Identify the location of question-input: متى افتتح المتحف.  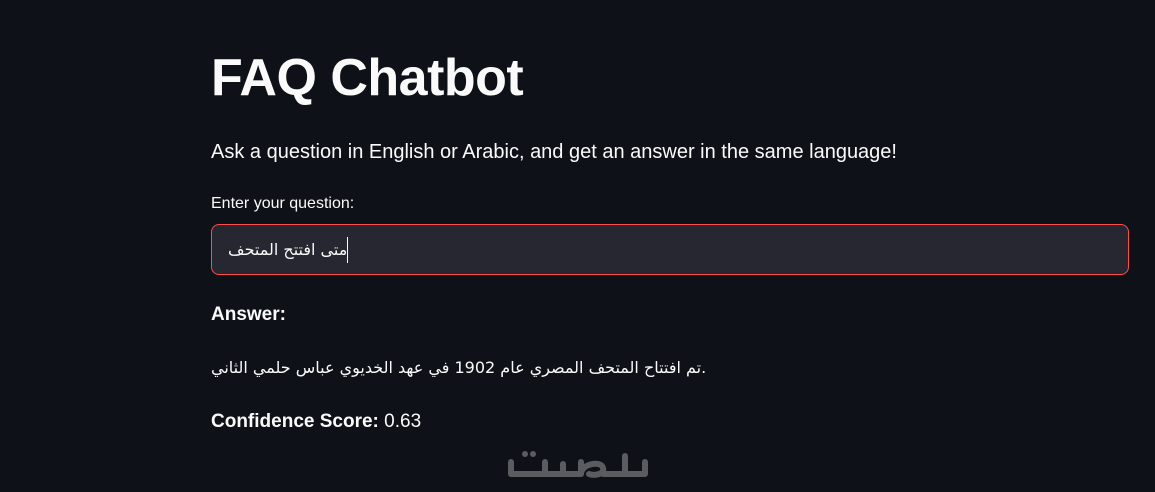
(670, 249).